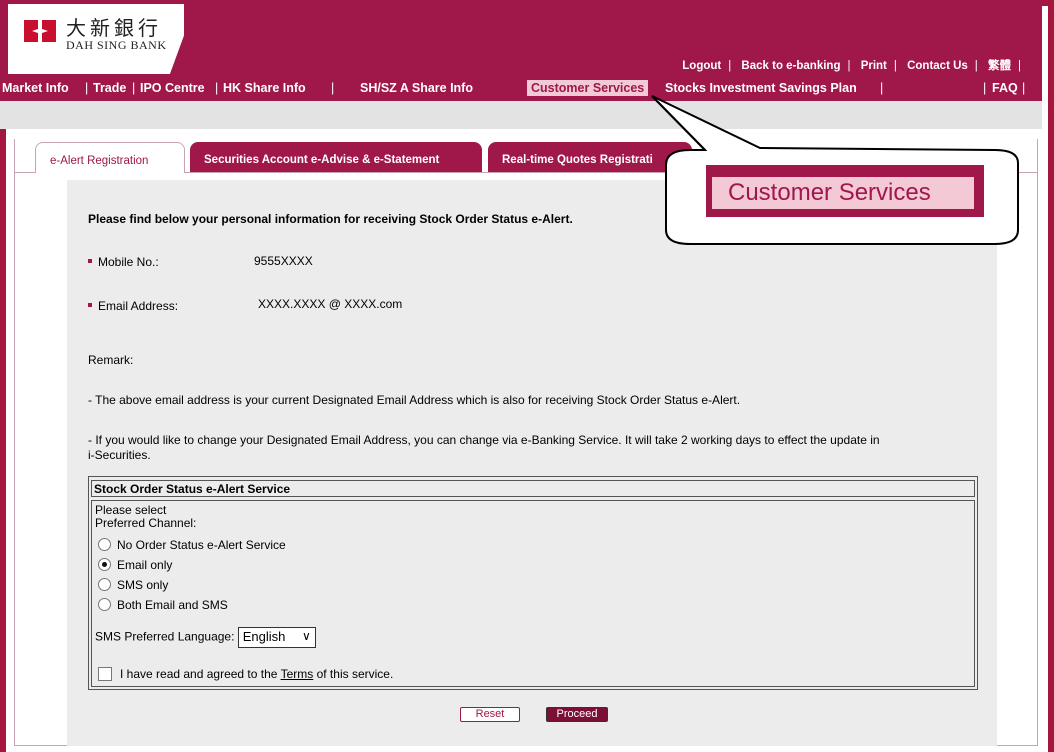 Image resolution: width=1054 pixels, height=752 pixels. Describe the element at coordinates (590, 157) in the screenshot. I see `tab-realtime-quotes: Real-time Quotes Registrati` at that location.